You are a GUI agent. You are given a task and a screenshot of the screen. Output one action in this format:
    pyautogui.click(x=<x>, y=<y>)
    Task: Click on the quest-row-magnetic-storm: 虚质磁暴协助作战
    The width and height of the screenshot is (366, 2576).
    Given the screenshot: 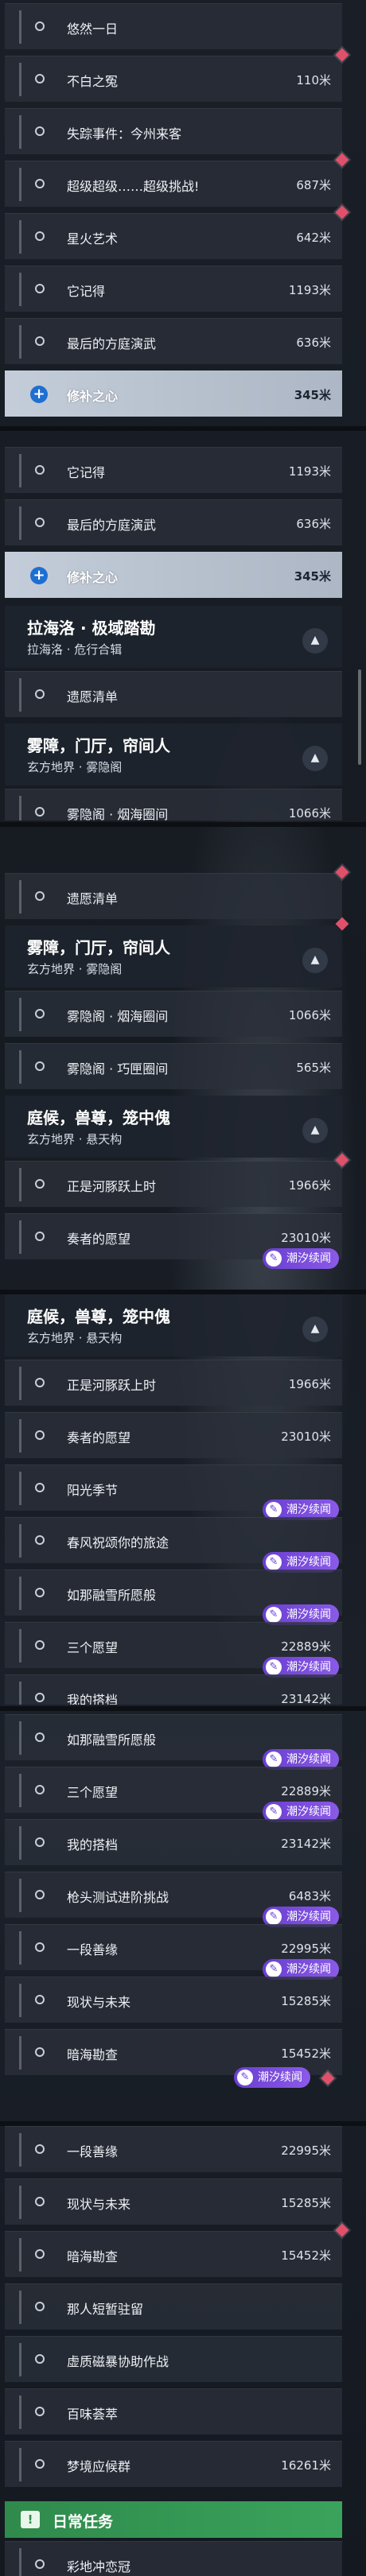 What is the action you would take?
    pyautogui.click(x=173, y=2359)
    